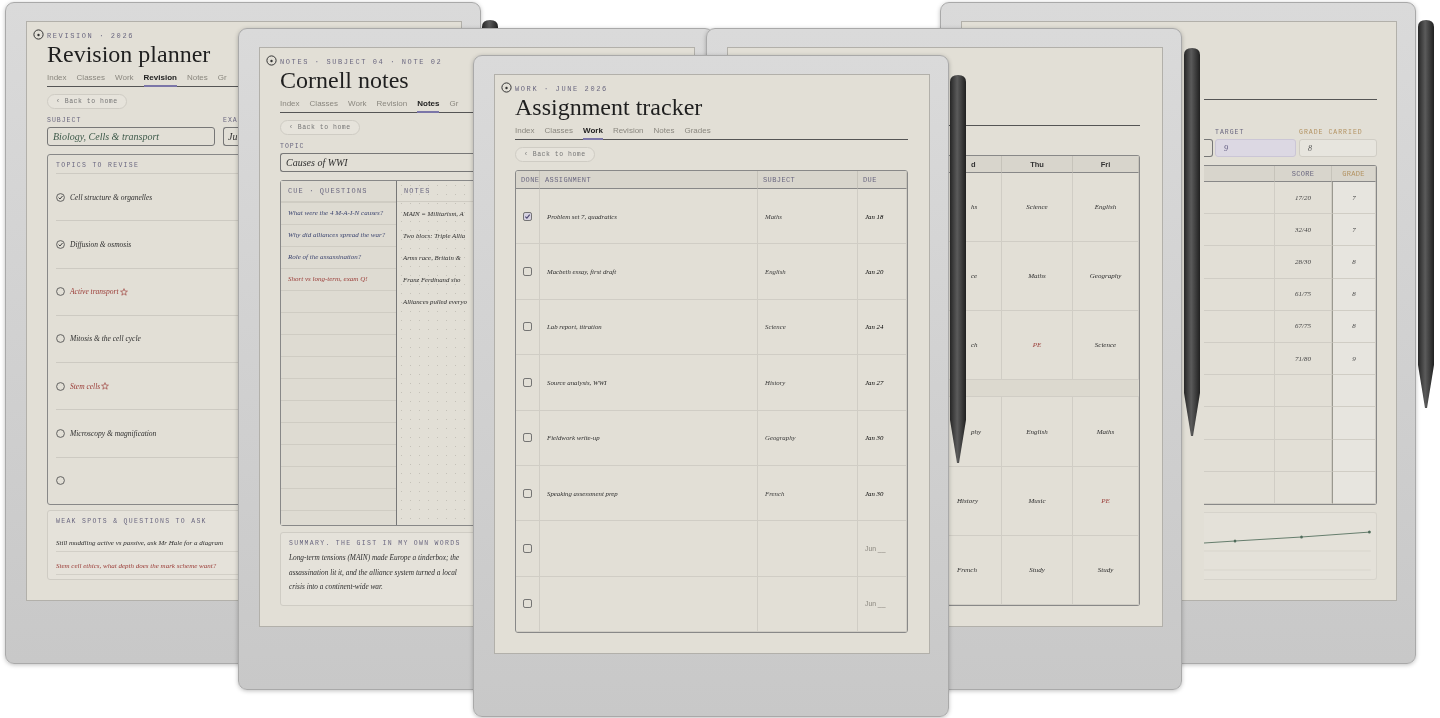 Image resolution: width=1440 pixels, height=718 pixels. What do you see at coordinates (131, 136) in the screenshot?
I see `input-field: Biology, Cells & transport` at bounding box center [131, 136].